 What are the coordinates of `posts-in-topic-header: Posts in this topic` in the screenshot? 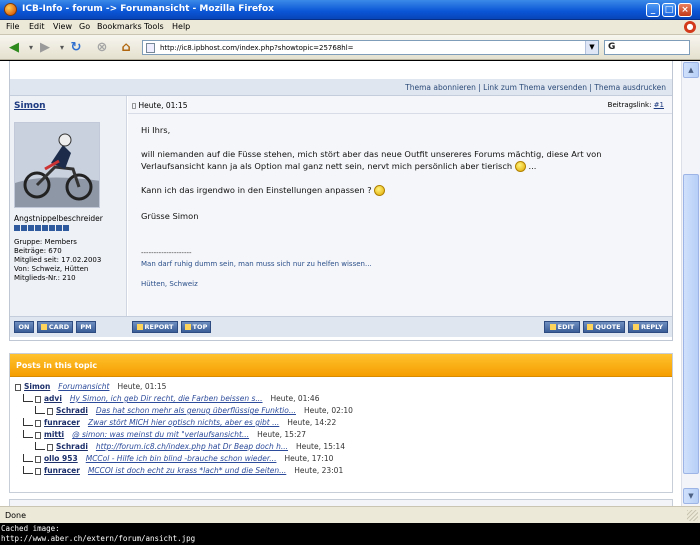 It's located at (341, 365).